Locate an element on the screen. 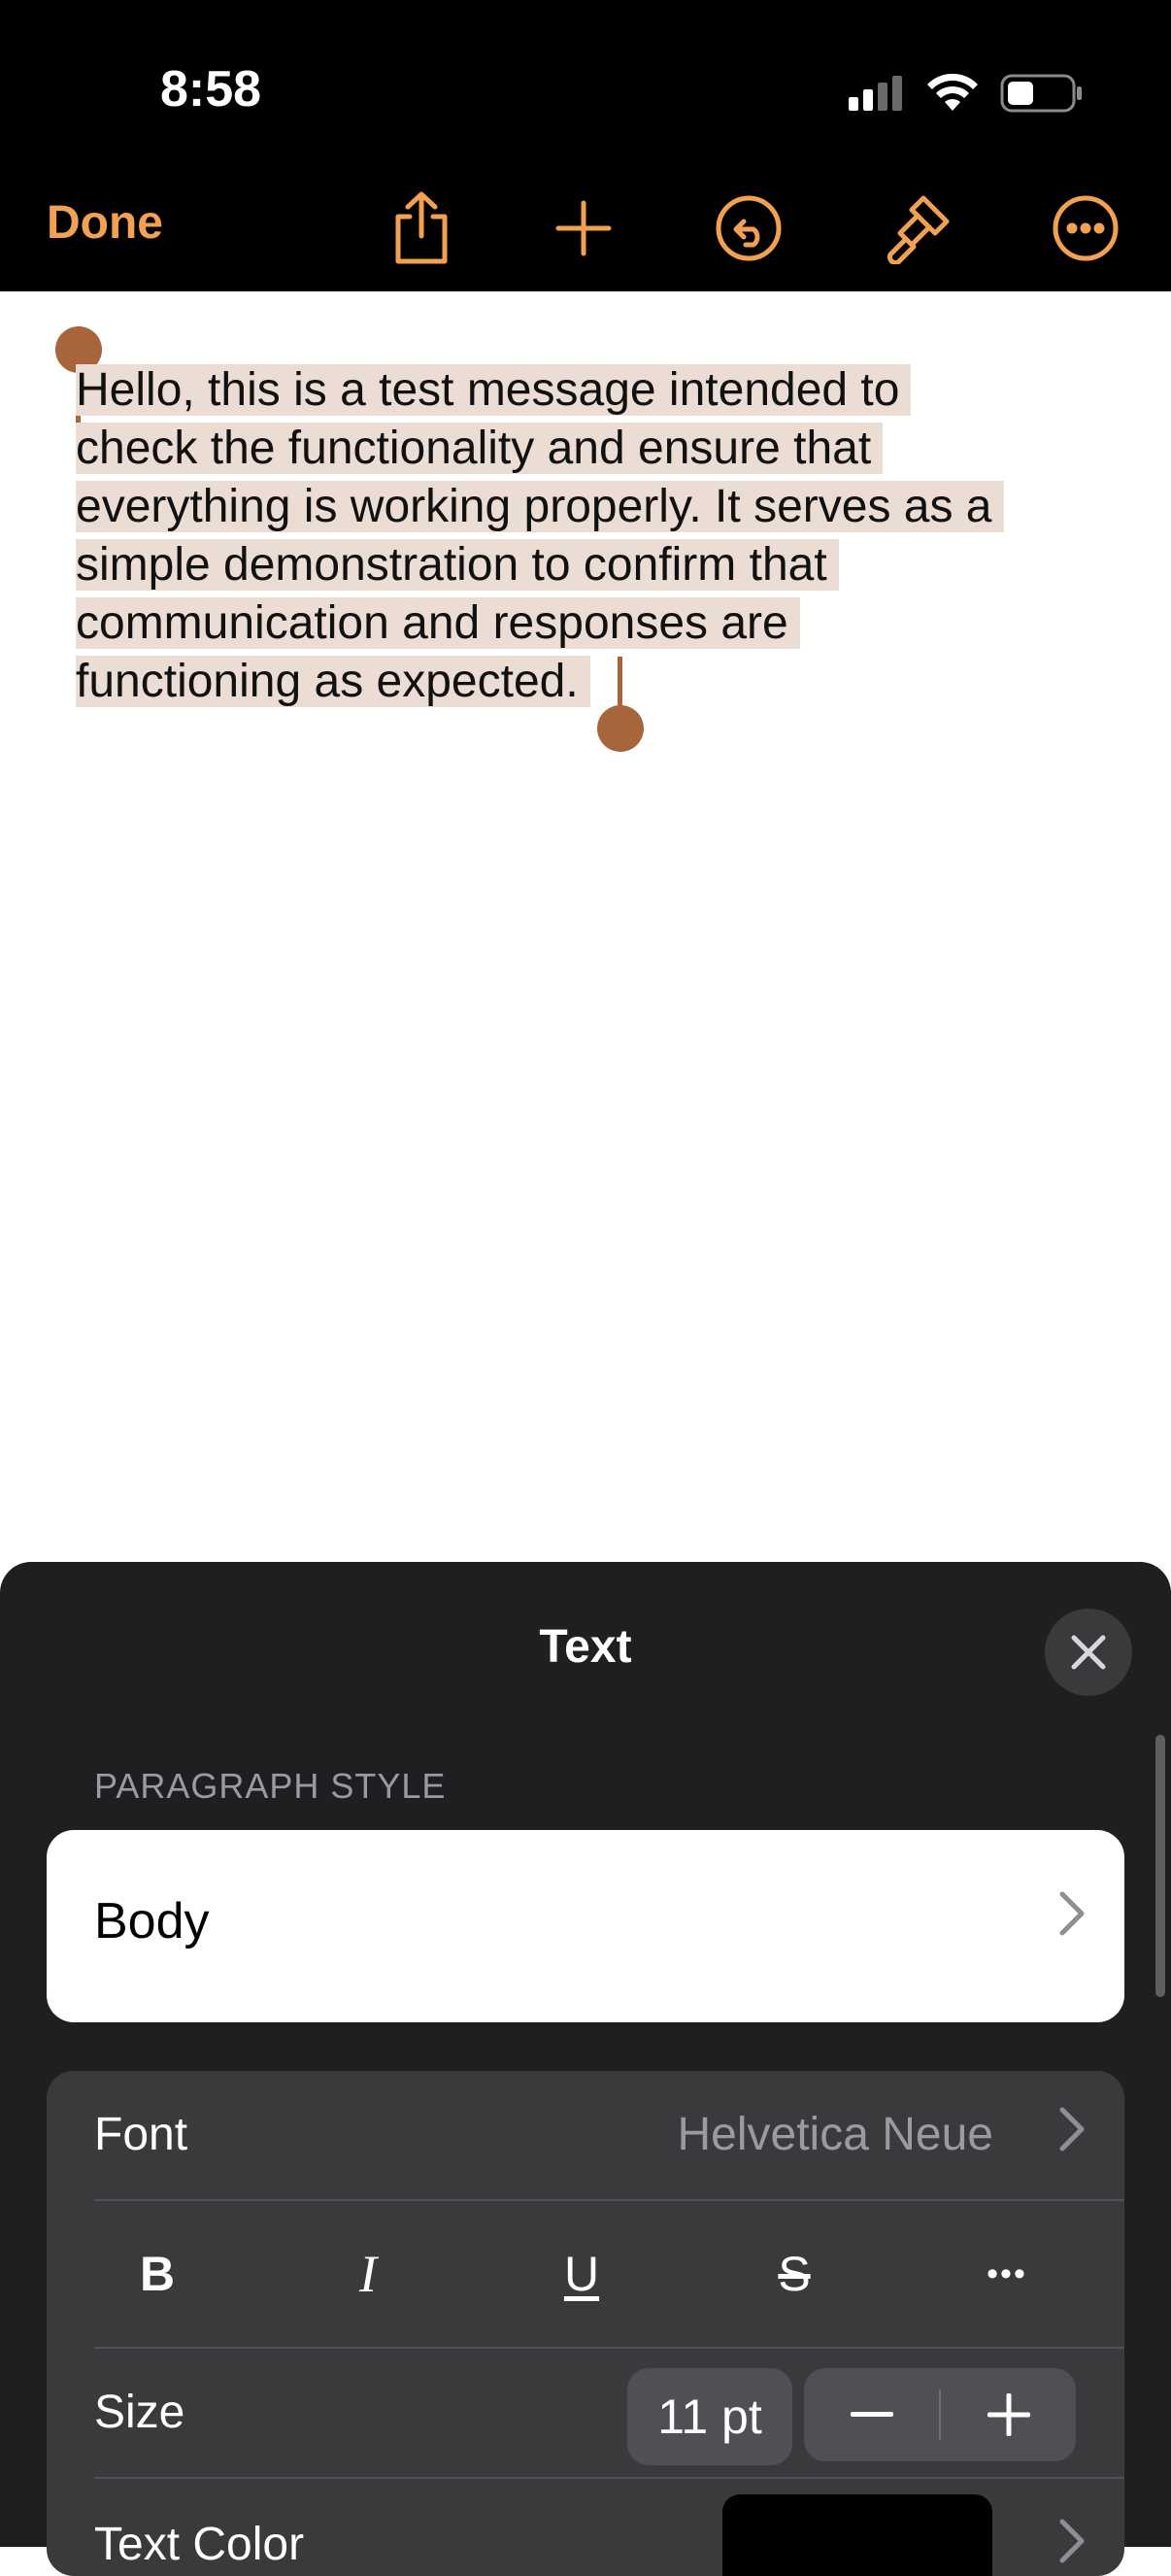 The image size is (1171, 2576). text-line: functioning as expected. is located at coordinates (333, 681).